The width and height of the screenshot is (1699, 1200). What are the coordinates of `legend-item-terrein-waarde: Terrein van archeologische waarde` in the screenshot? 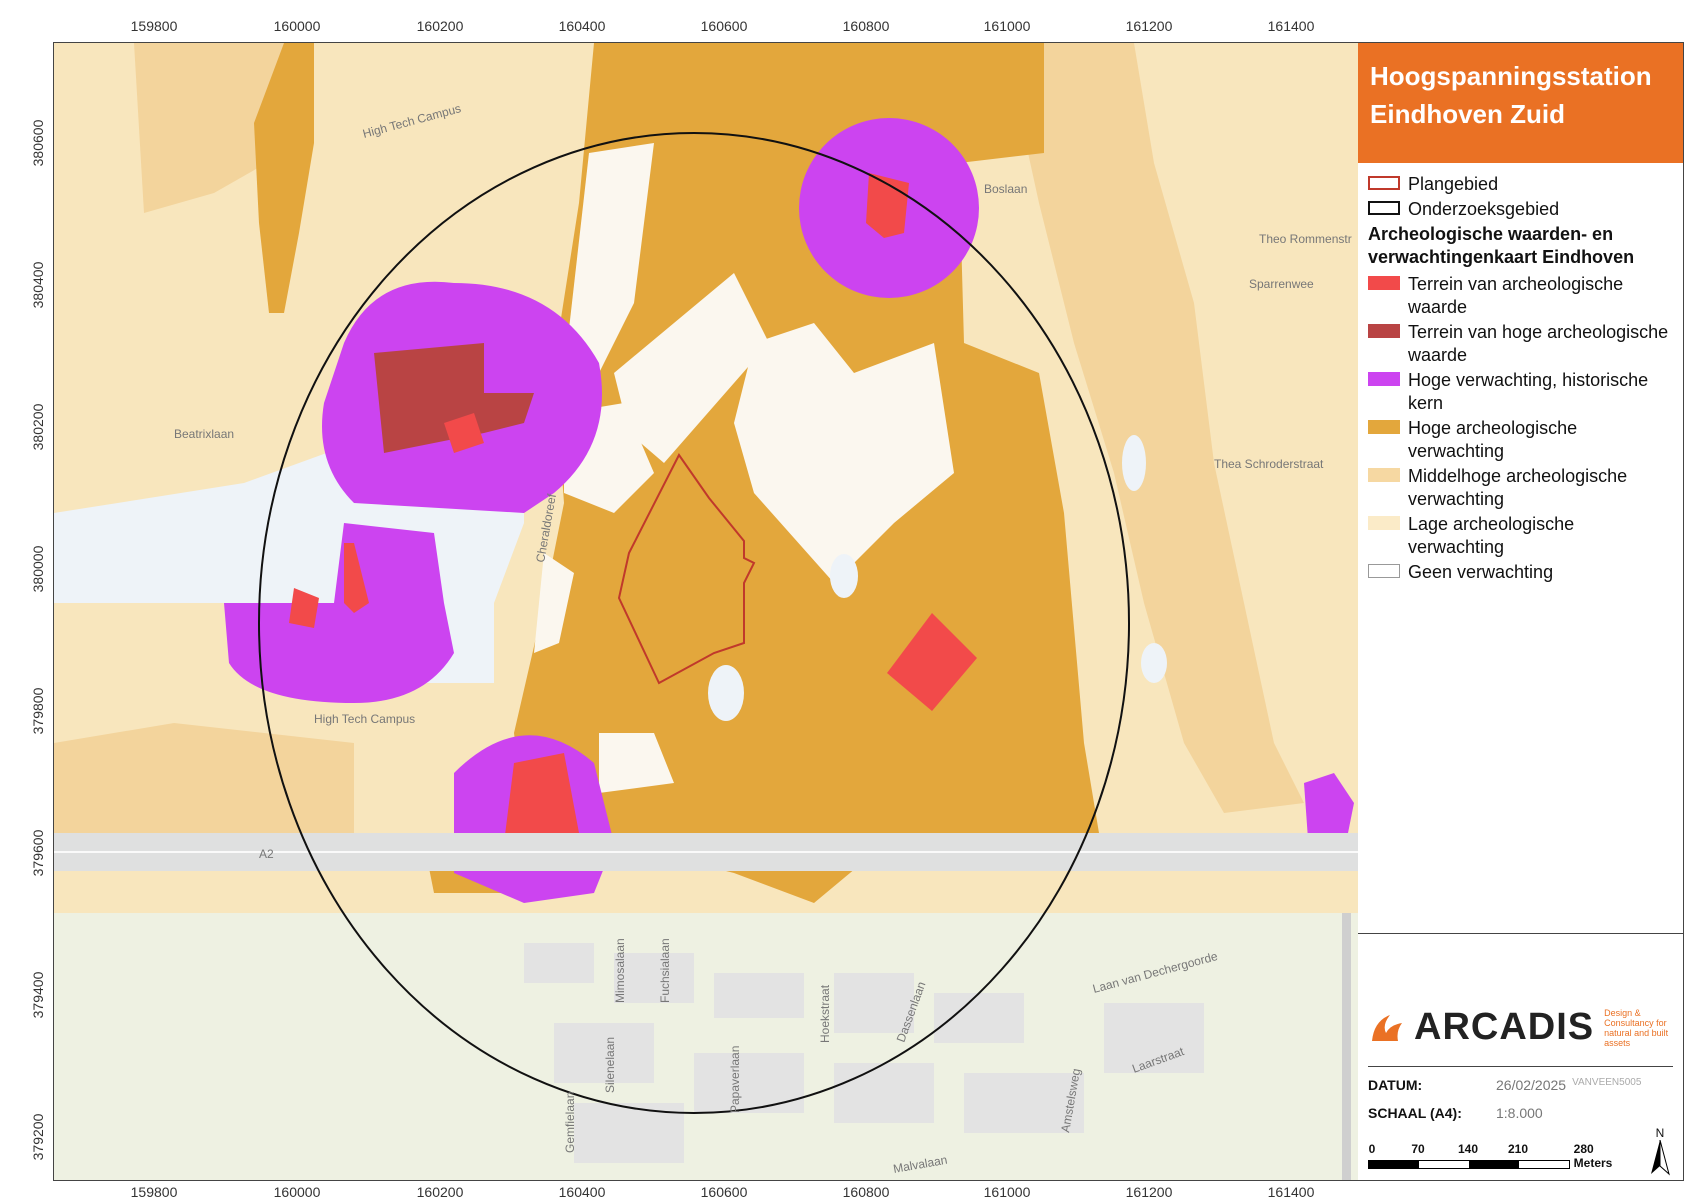 It's located at (1520, 296).